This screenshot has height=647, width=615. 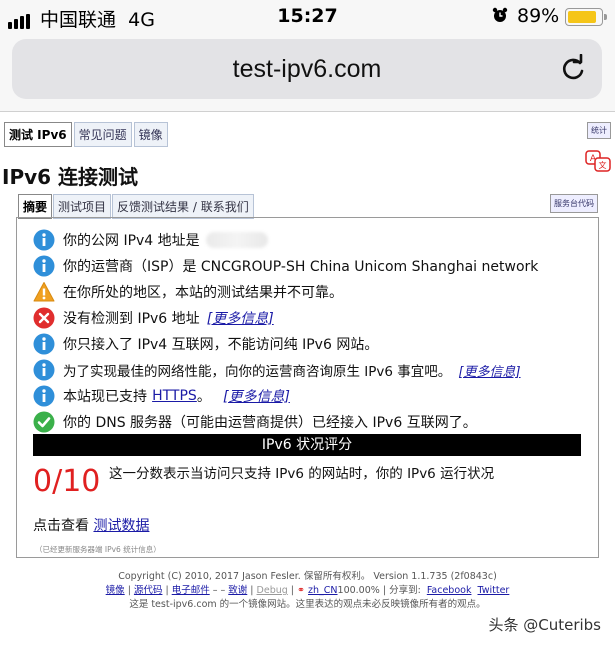 I want to click on score-header: IPv6 状况评分, so click(x=307, y=445).